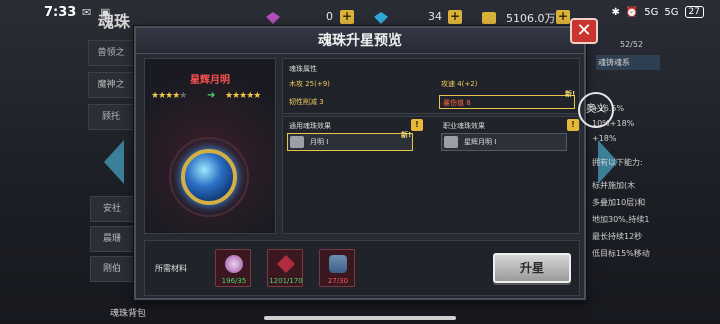 This screenshot has width=720, height=324. Describe the element at coordinates (532, 268) in the screenshot. I see `upgrade-star-button: 升星` at that location.